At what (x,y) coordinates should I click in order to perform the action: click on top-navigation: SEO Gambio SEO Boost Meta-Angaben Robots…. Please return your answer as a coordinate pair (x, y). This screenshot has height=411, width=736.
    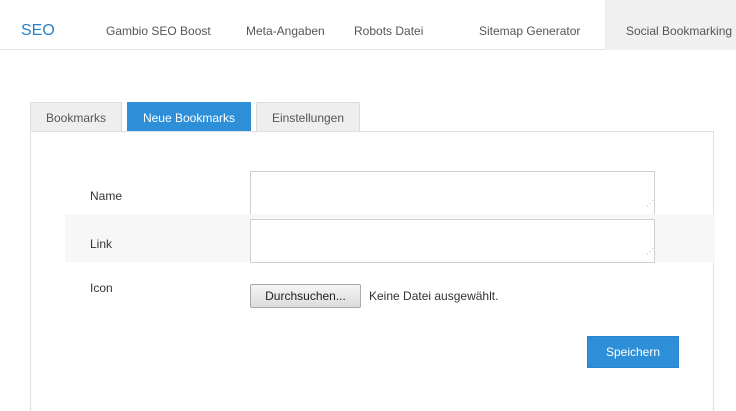
    Looking at the image, I should click on (368, 25).